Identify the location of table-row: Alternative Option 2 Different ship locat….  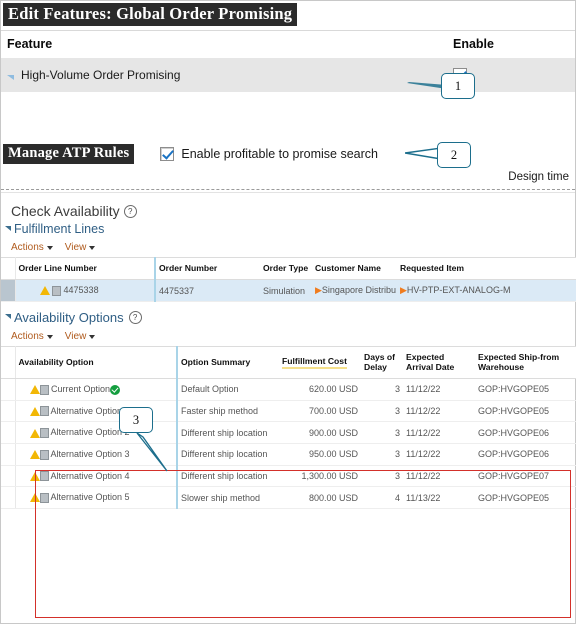
(288, 432).